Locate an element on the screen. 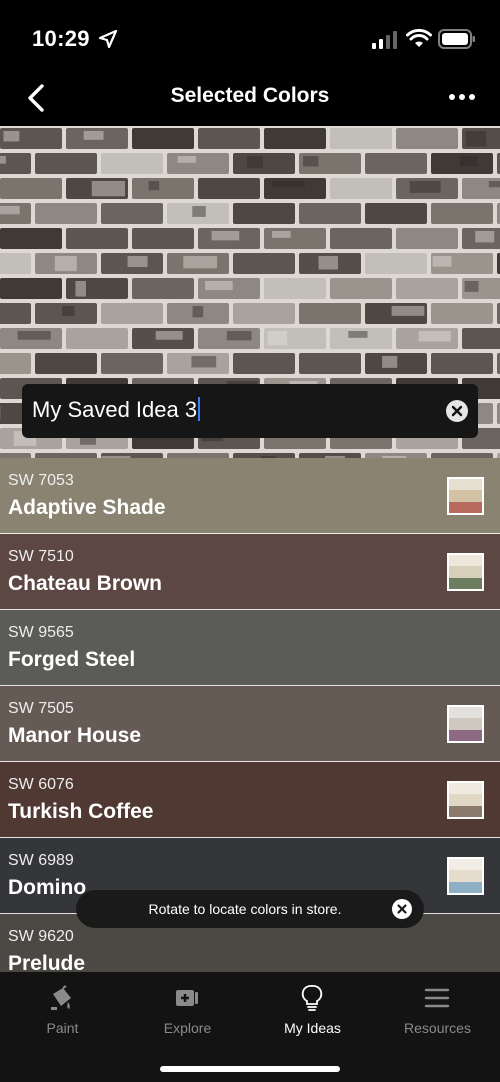 Image resolution: width=500 pixels, height=1082 pixels. color-code: SW 7505 is located at coordinates (41, 708).